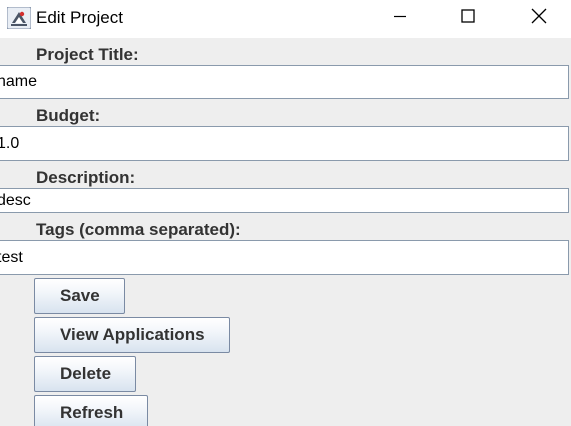  I want to click on project-title-field: name, so click(284, 82).